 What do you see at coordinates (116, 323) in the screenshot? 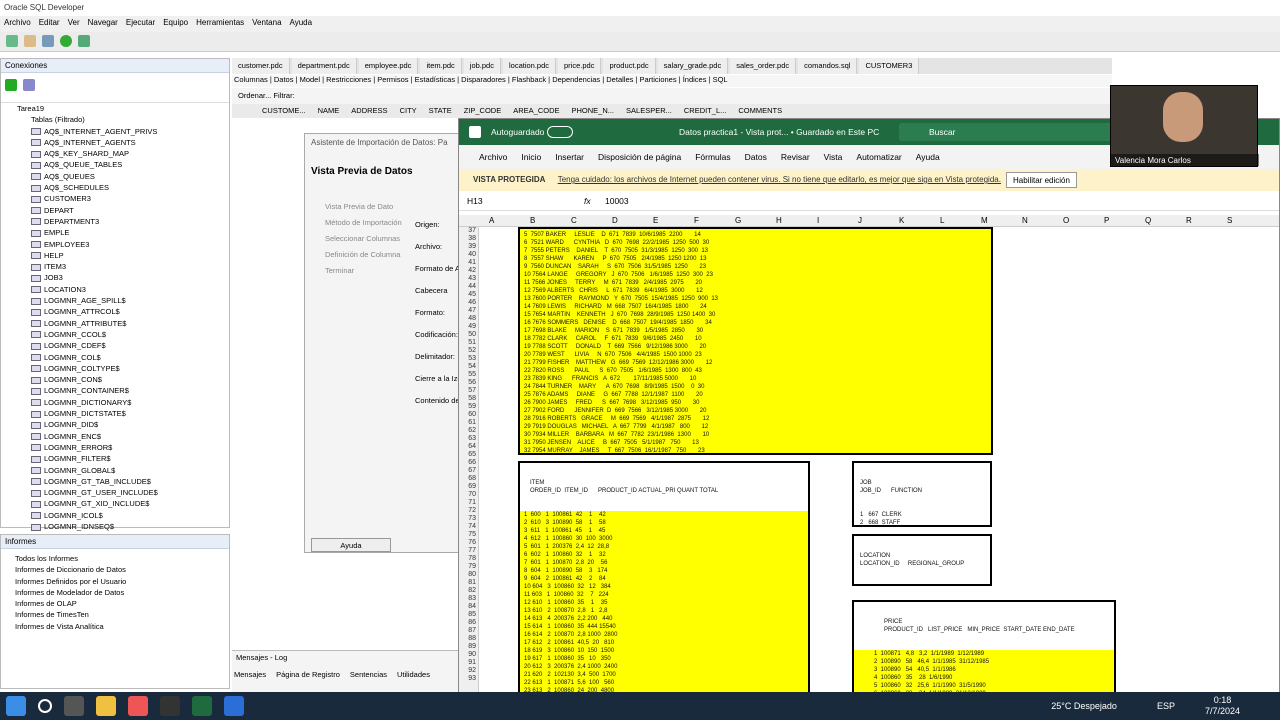
I see `table-node: LOGMNR_ATTRIBUTE$` at bounding box center [116, 323].